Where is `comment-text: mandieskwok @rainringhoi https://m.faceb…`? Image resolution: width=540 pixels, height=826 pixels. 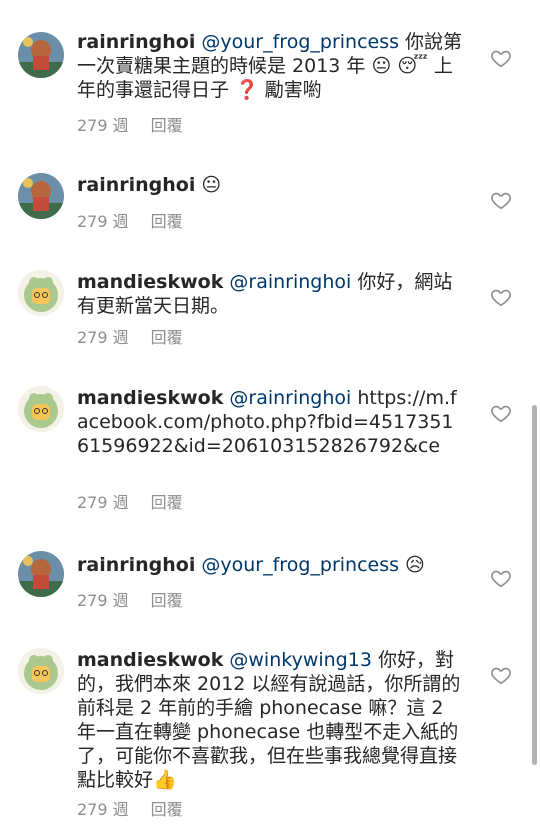
comment-text: mandieskwok @rainringhoi https://m.faceb… is located at coordinates (270, 422).